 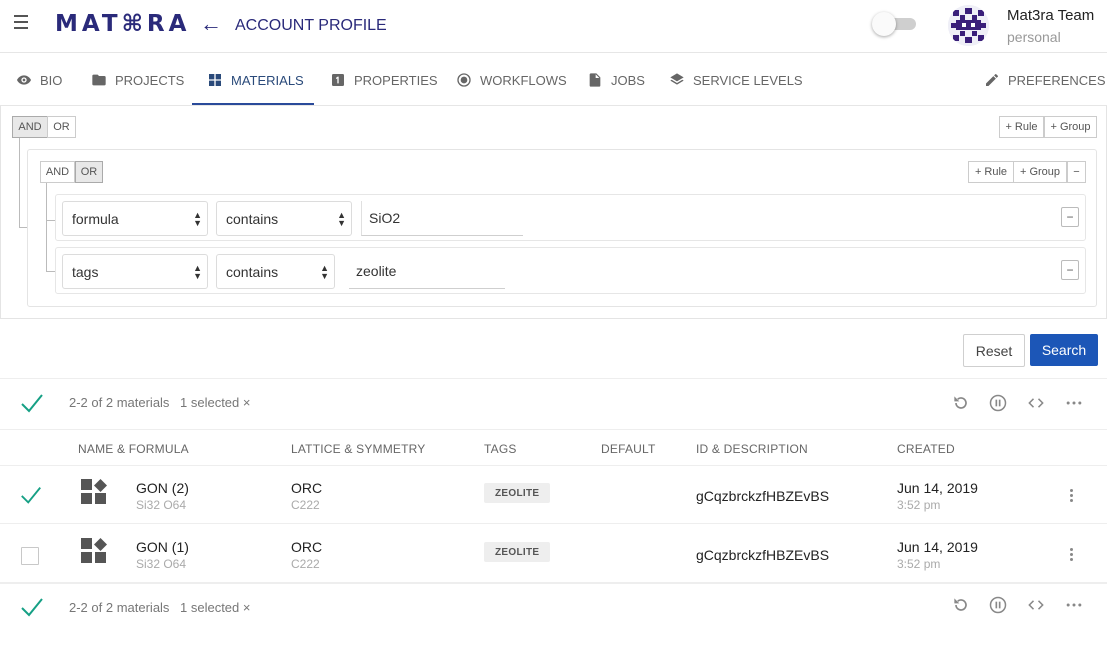 What do you see at coordinates (442, 218) in the screenshot?
I see `value-input: SiO2` at bounding box center [442, 218].